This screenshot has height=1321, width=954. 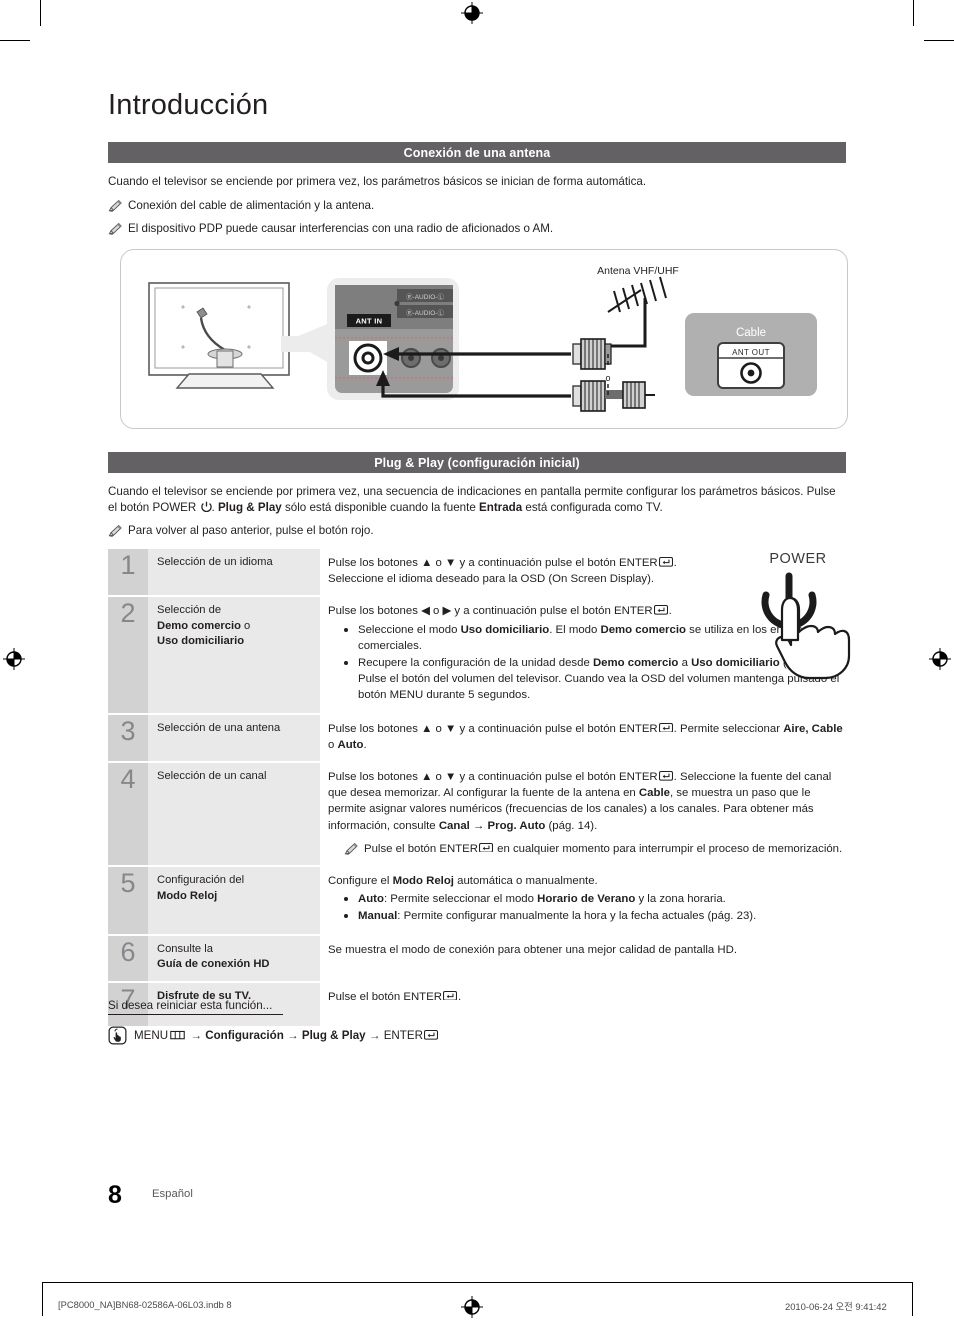 I want to click on registration-mark-left, so click(x=14, y=659).